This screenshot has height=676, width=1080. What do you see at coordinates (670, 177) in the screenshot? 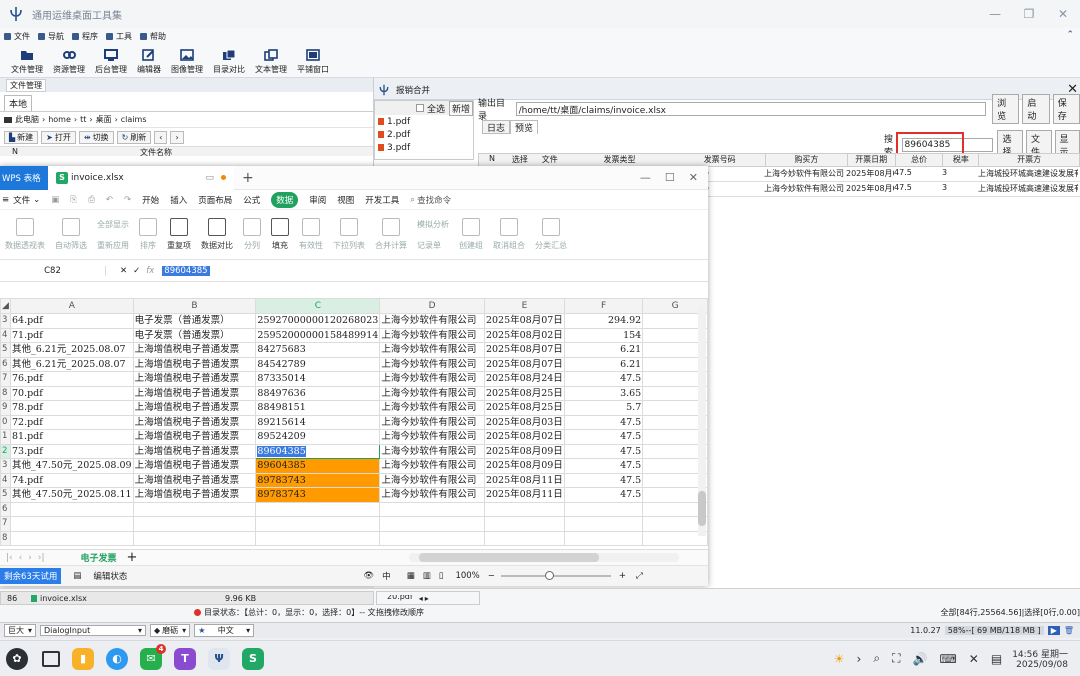
I see `wps-maximize-button: ☐` at bounding box center [670, 177].